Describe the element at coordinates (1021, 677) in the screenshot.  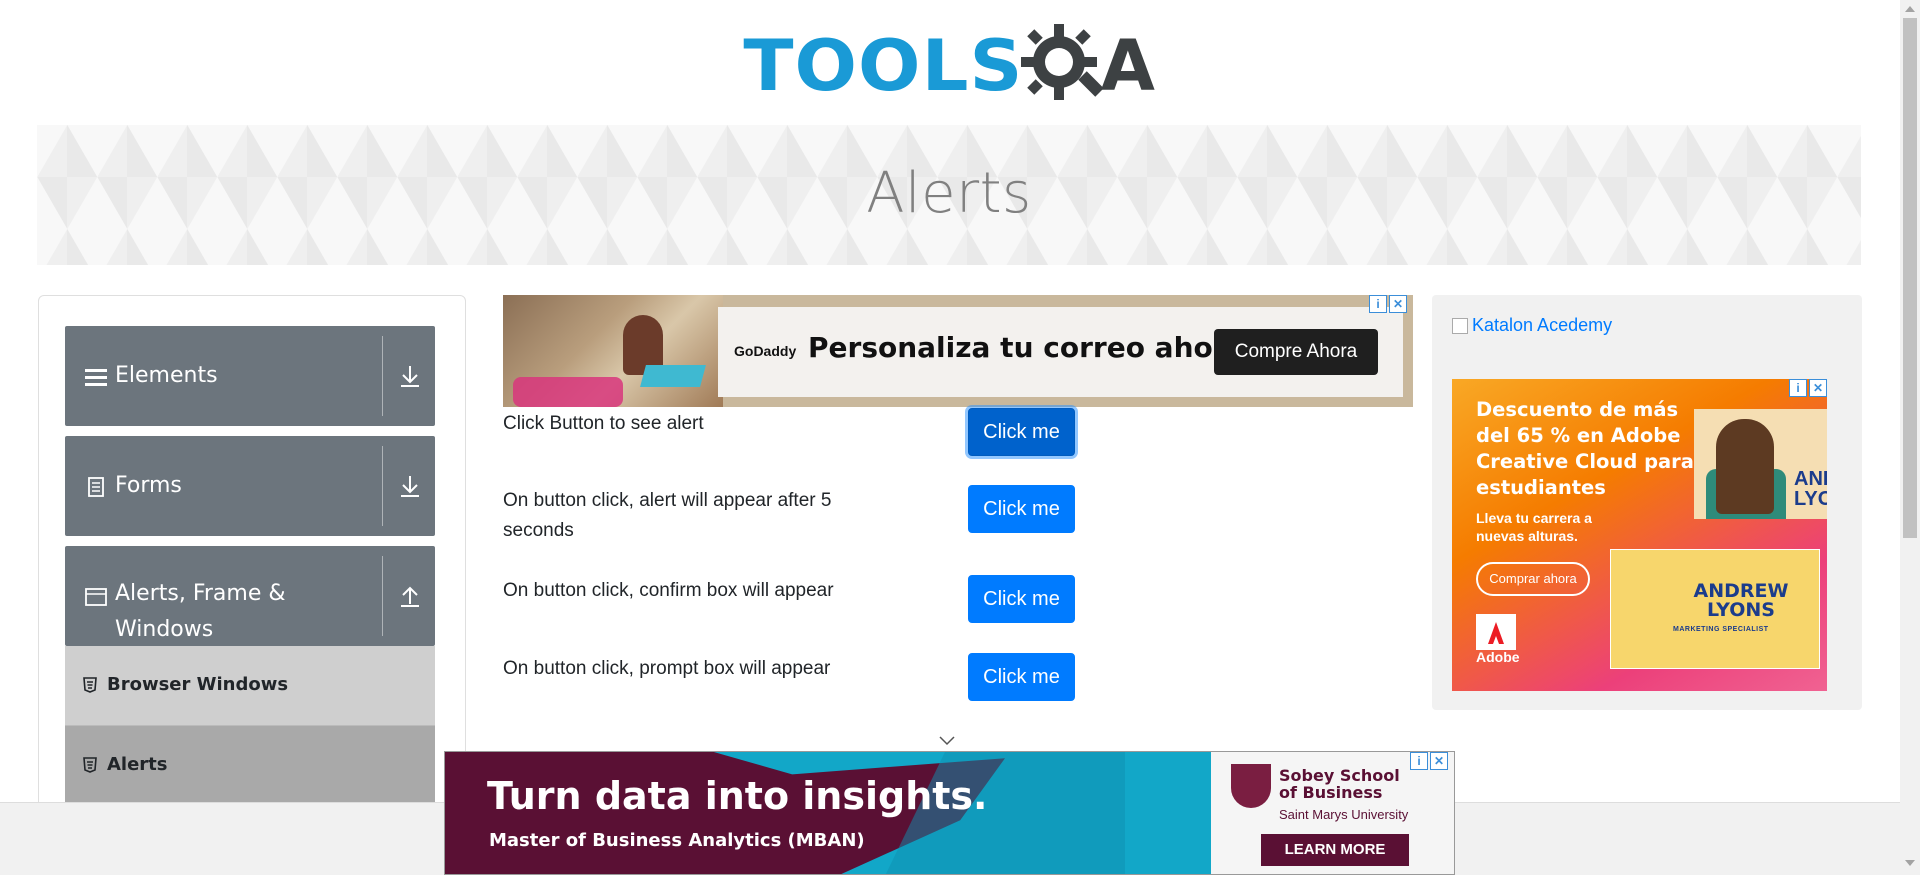
I see `prompt-button: Click me` at that location.